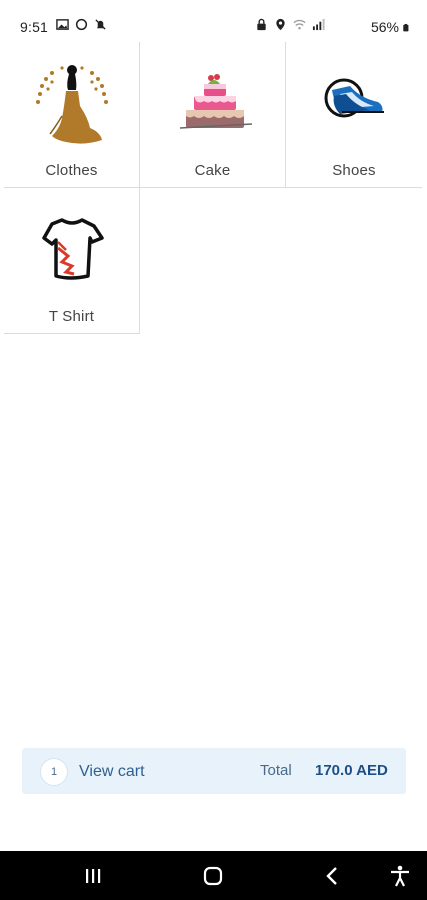 The width and height of the screenshot is (427, 900). What do you see at coordinates (72, 104) in the screenshot?
I see `dress-icon` at bounding box center [72, 104].